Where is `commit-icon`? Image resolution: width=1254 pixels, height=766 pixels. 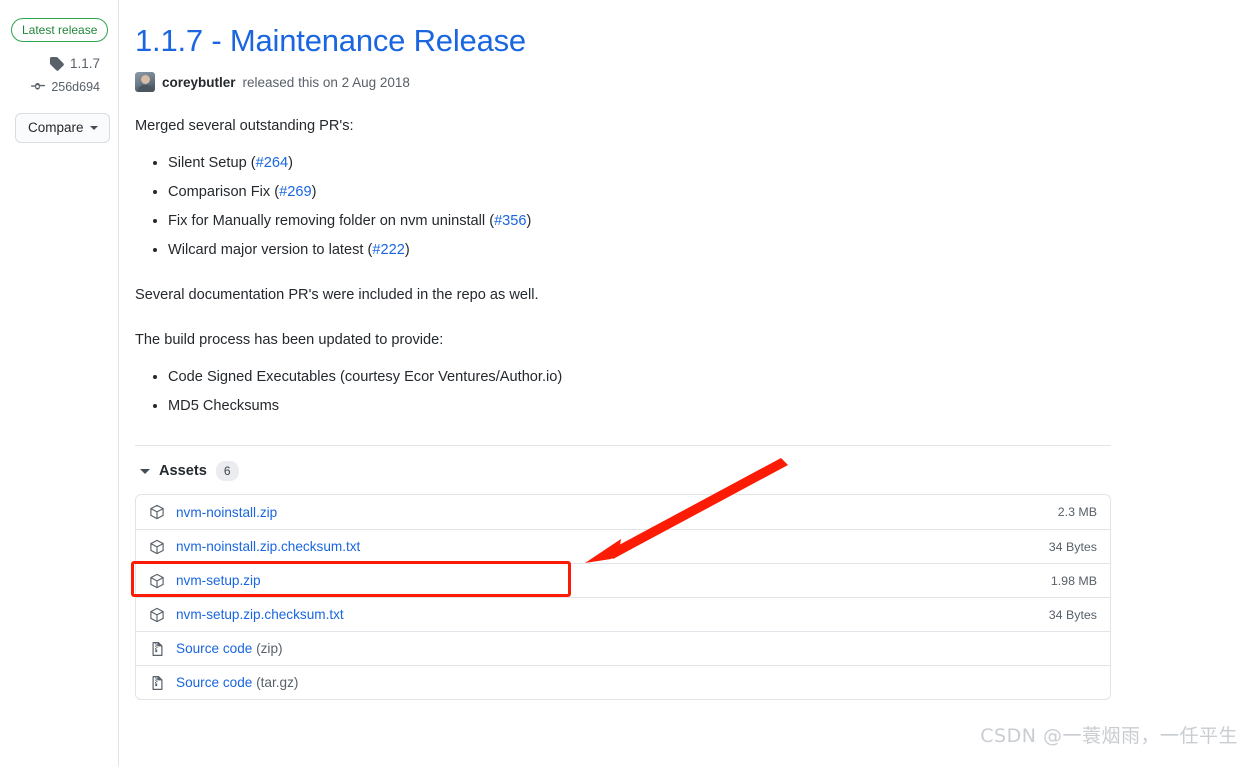
commit-icon is located at coordinates (38, 86).